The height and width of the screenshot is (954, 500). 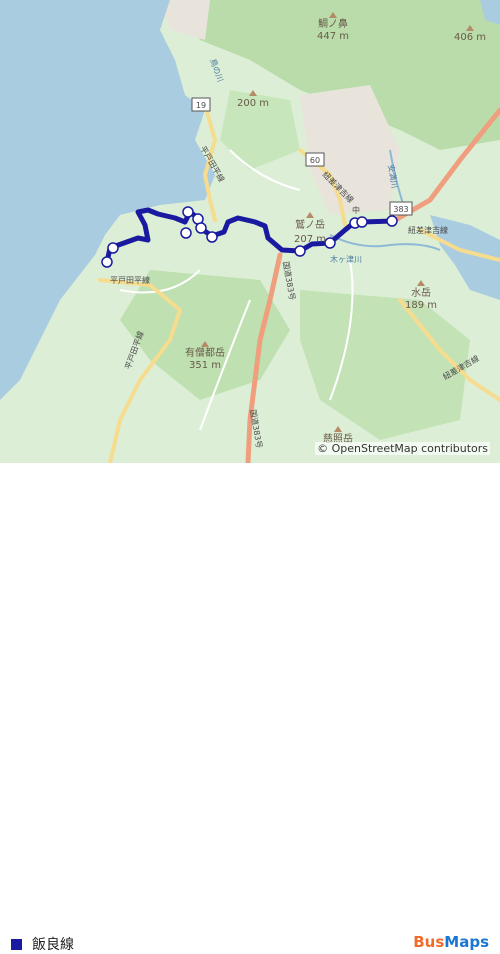 I want to click on brand-part-maps: Maps, so click(x=466, y=942).